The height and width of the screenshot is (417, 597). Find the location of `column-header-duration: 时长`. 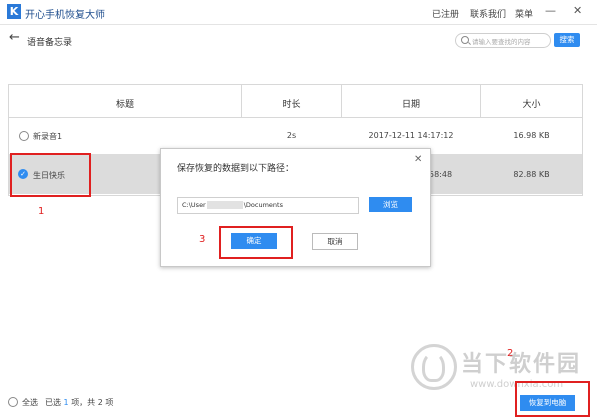

column-header-duration: 时长 is located at coordinates (291, 105).